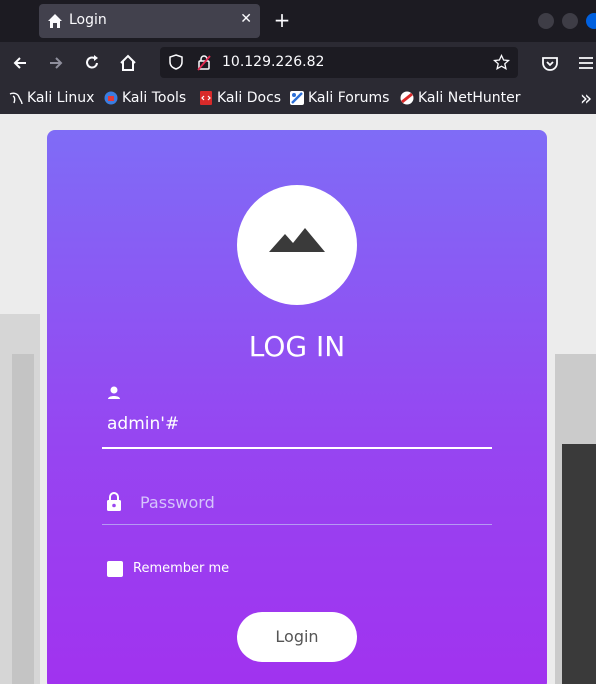 This screenshot has height=684, width=596. Describe the element at coordinates (546, 21) in the screenshot. I see `minimize-button` at that location.